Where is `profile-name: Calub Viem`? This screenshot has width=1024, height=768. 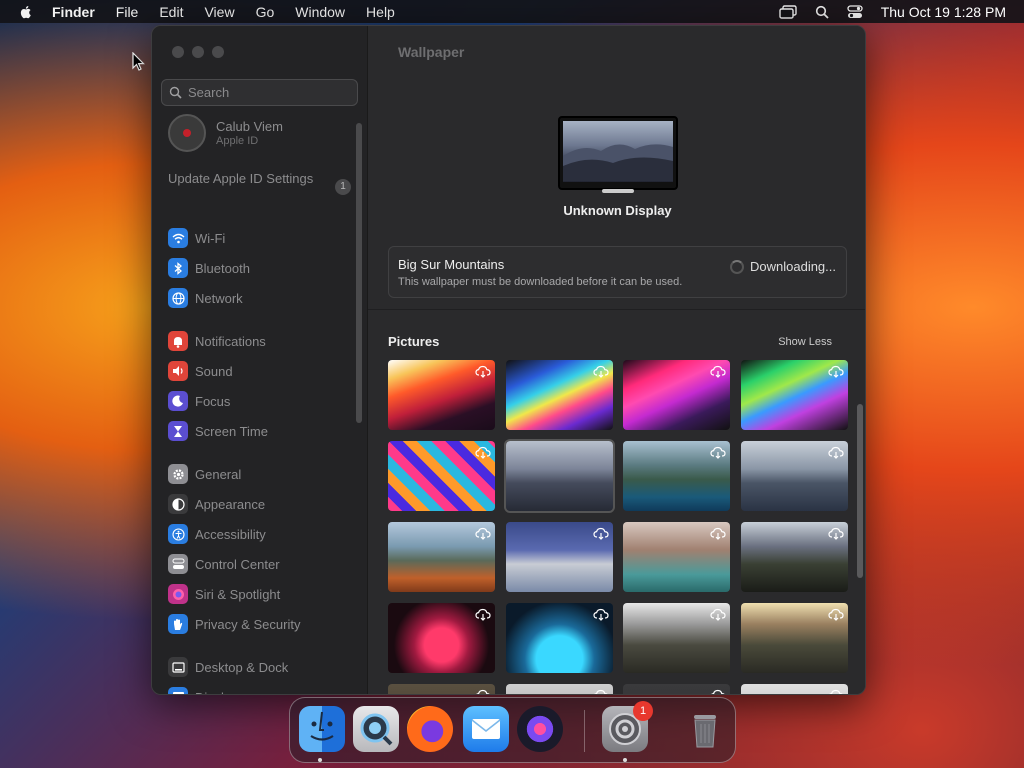 profile-name: Calub Viem is located at coordinates (249, 126).